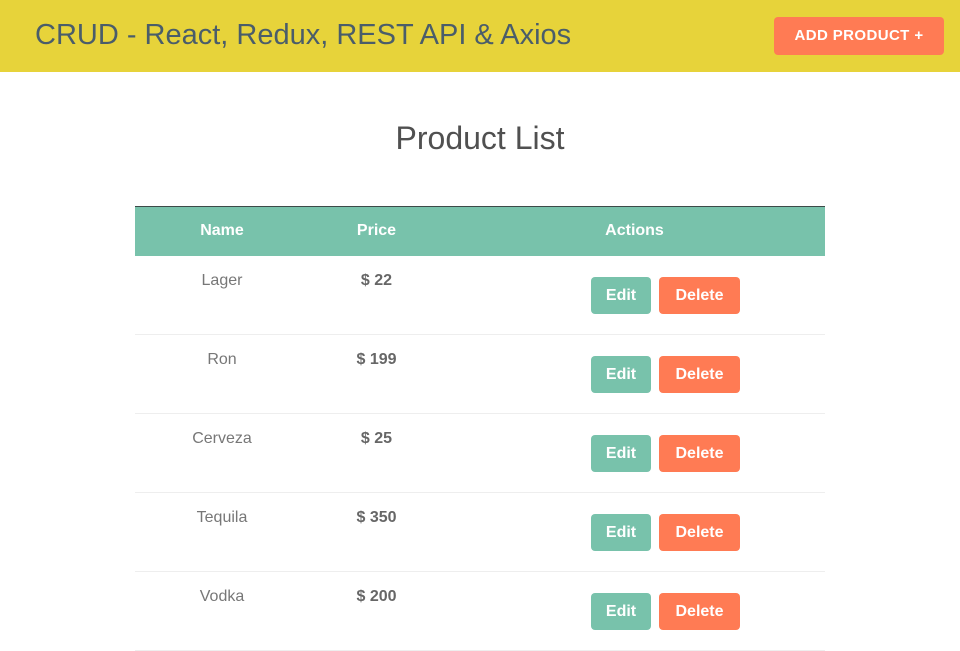  I want to click on cell-name: Vodka, so click(222, 611).